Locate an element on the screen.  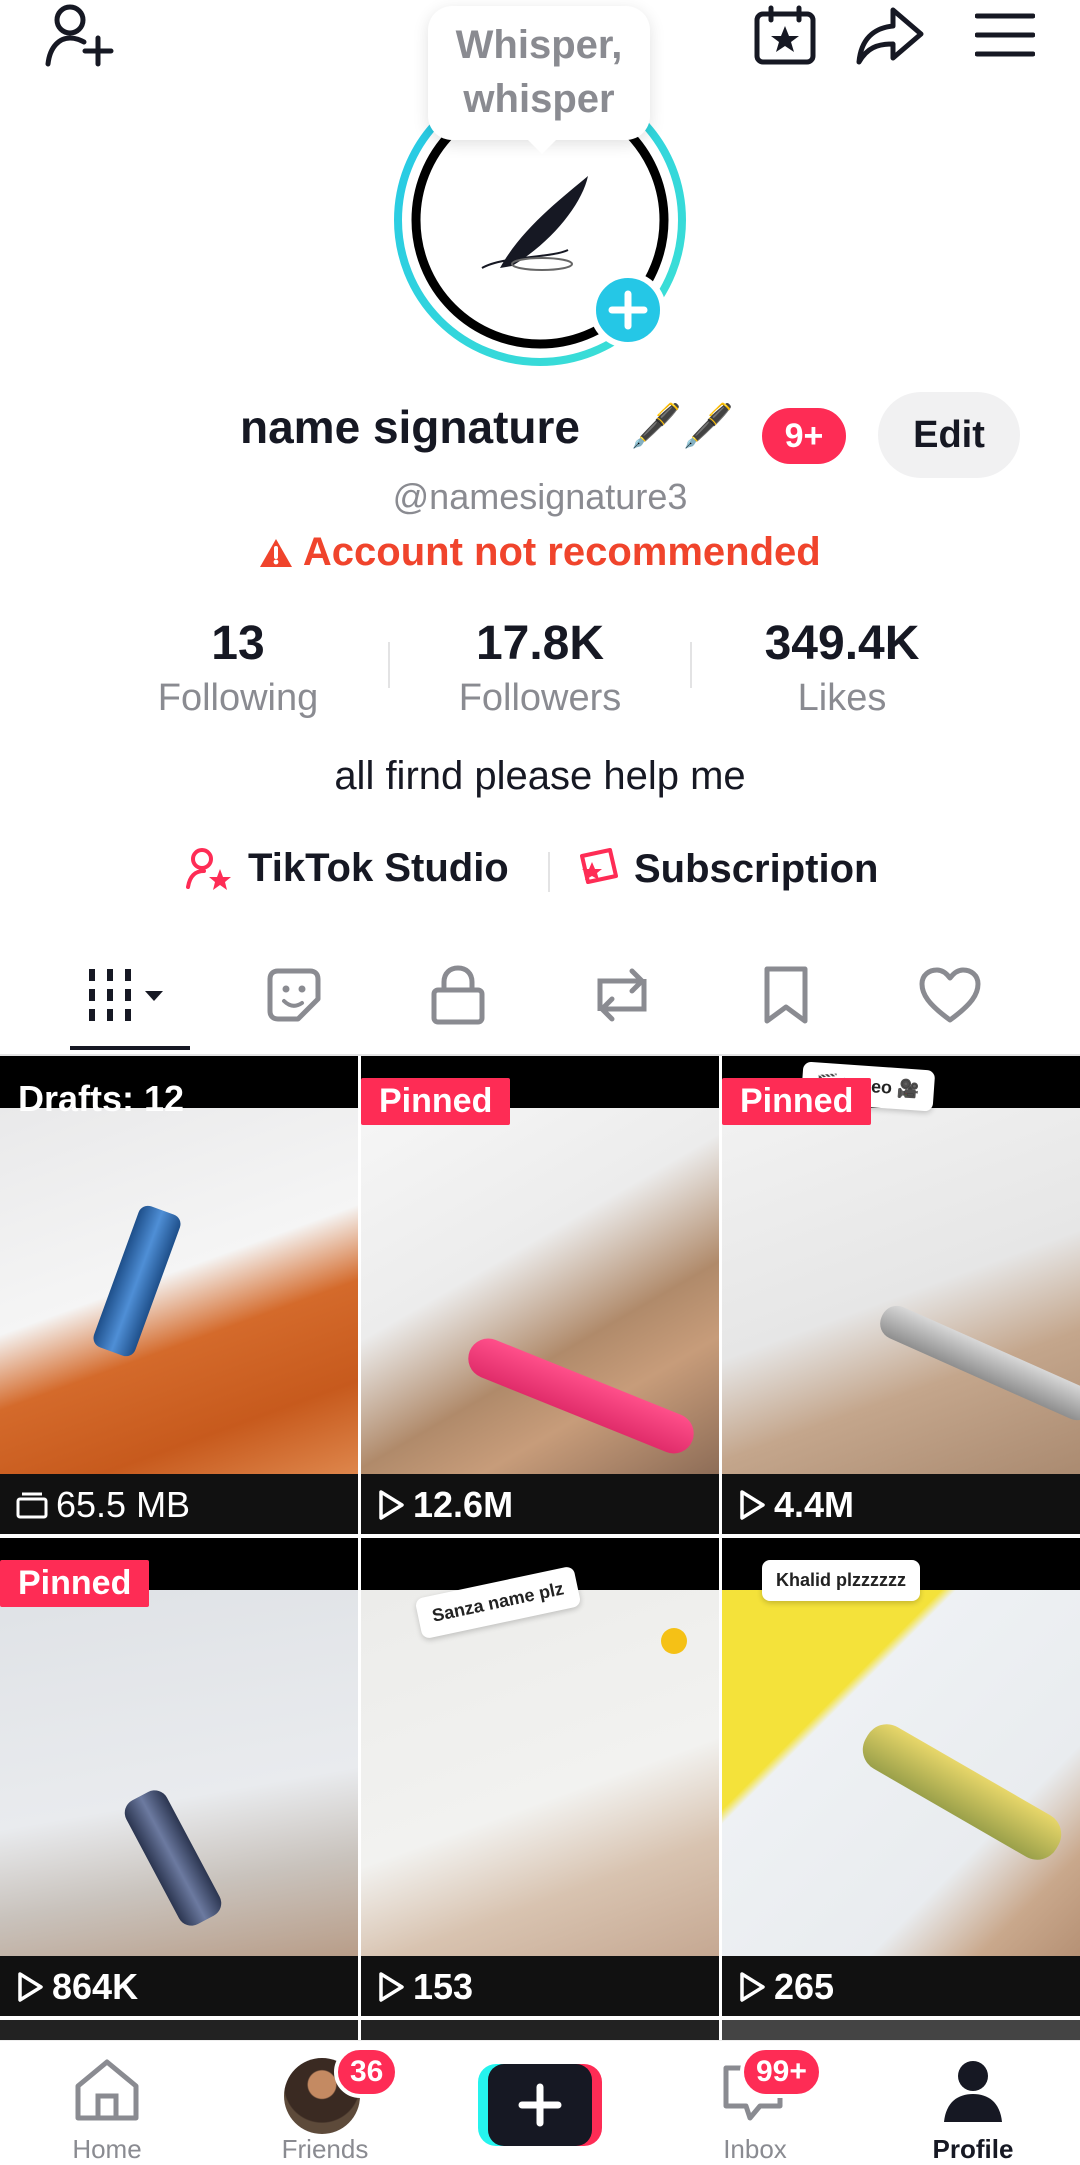
video-thumbnail-pinned: Pinned 12.6M is located at coordinates (540, 1295).